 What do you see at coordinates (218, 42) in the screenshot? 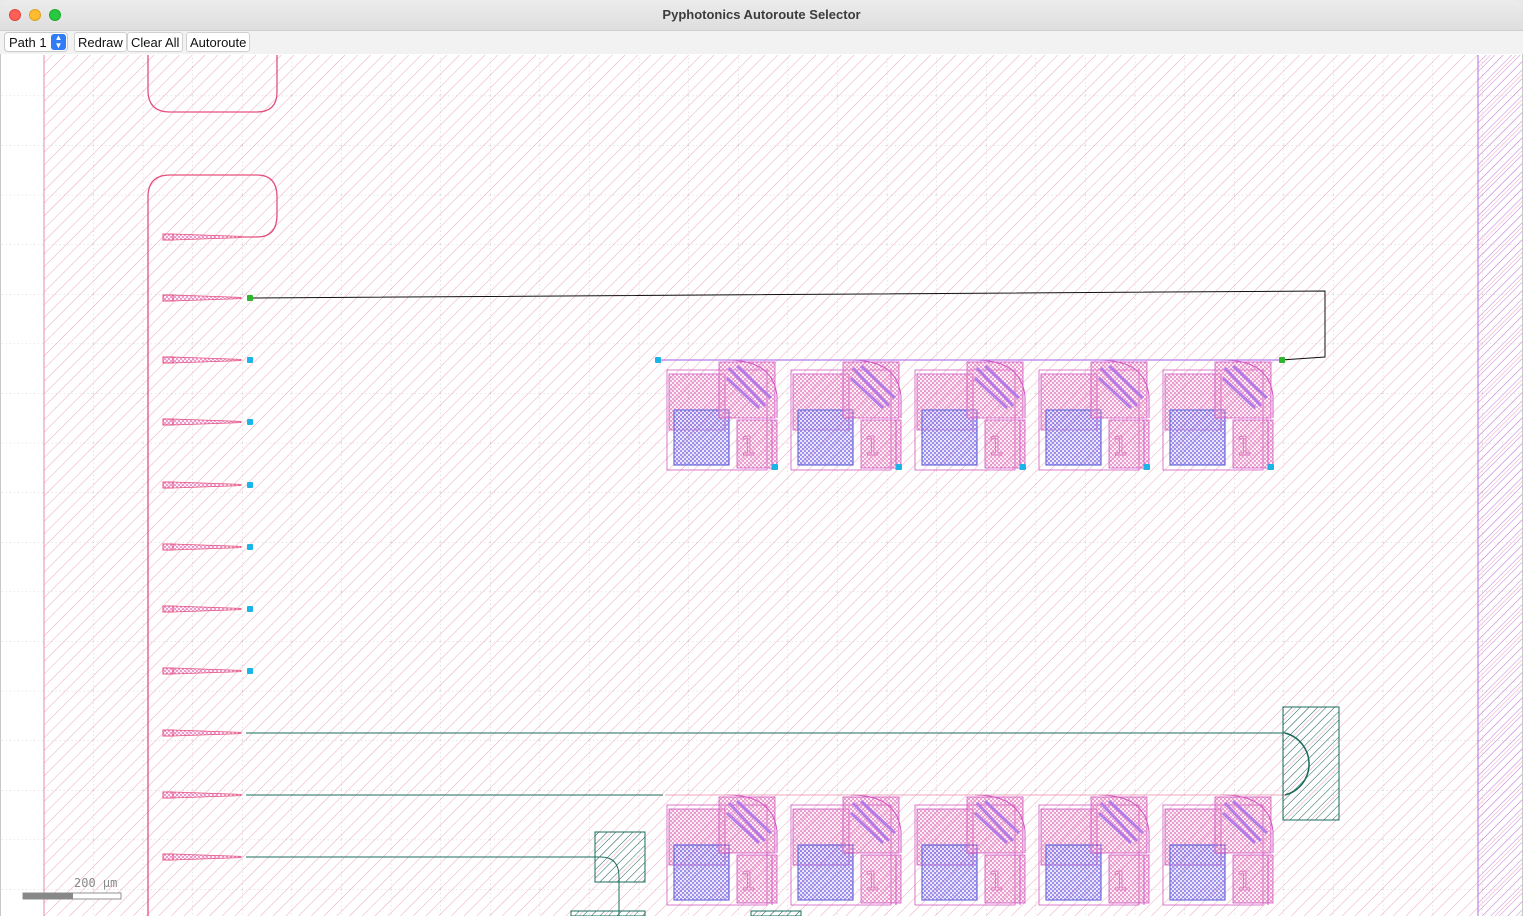
I see `autoroute-button: Autoroute` at bounding box center [218, 42].